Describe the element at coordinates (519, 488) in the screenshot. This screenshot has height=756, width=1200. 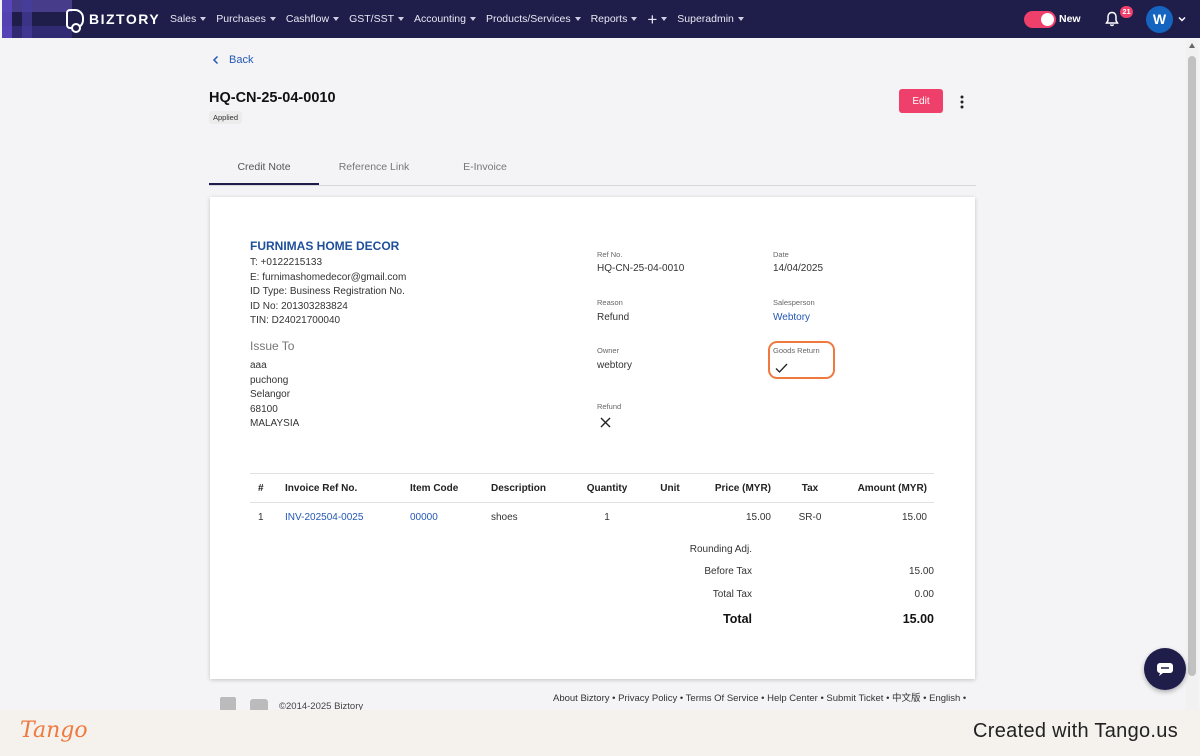
I see `column-header: Description` at that location.